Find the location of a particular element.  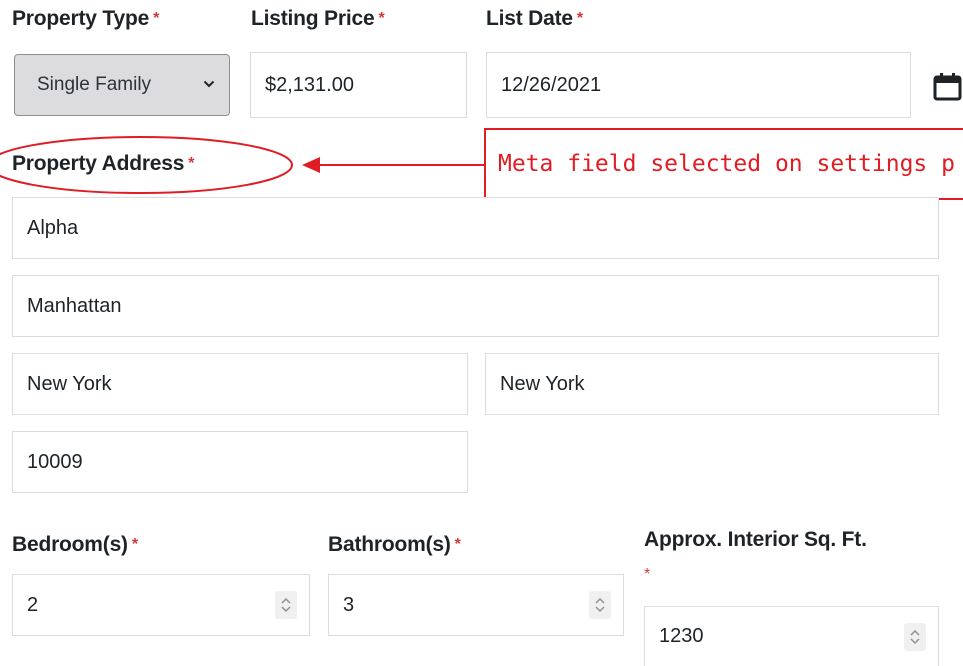

annotation-callout is located at coordinates (242, 165).